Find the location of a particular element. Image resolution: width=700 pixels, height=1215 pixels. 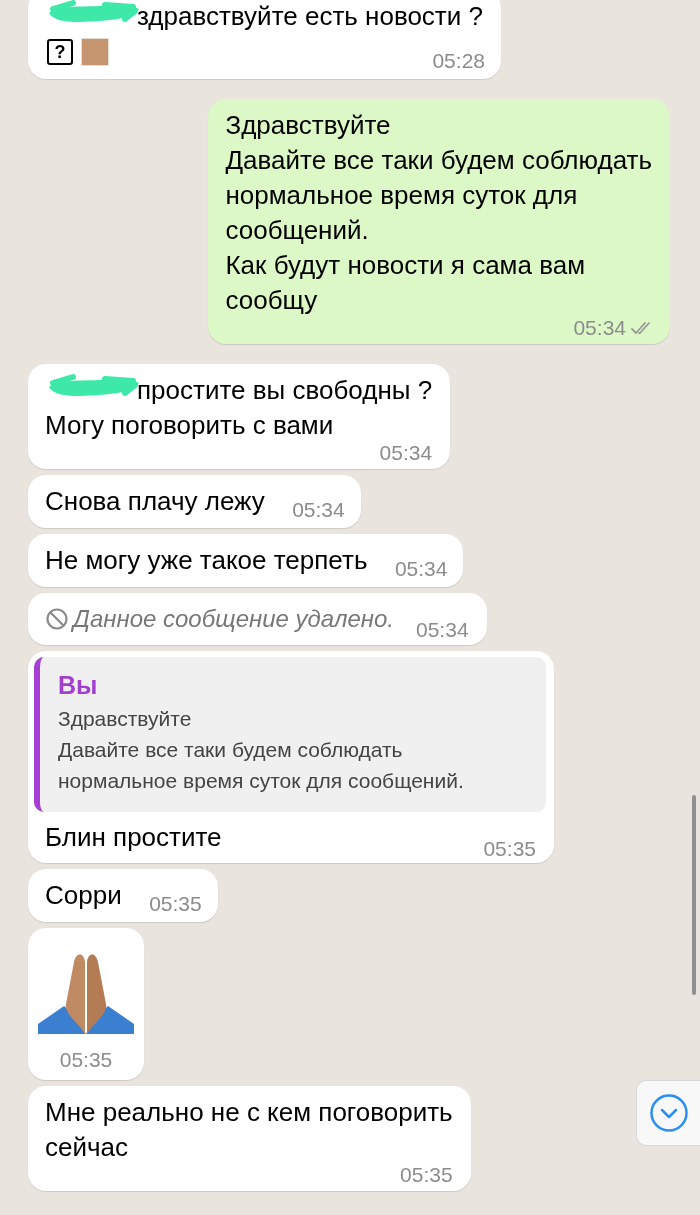

deleted-message-text: Данное сообщение удалено. is located at coordinates (233, 619).